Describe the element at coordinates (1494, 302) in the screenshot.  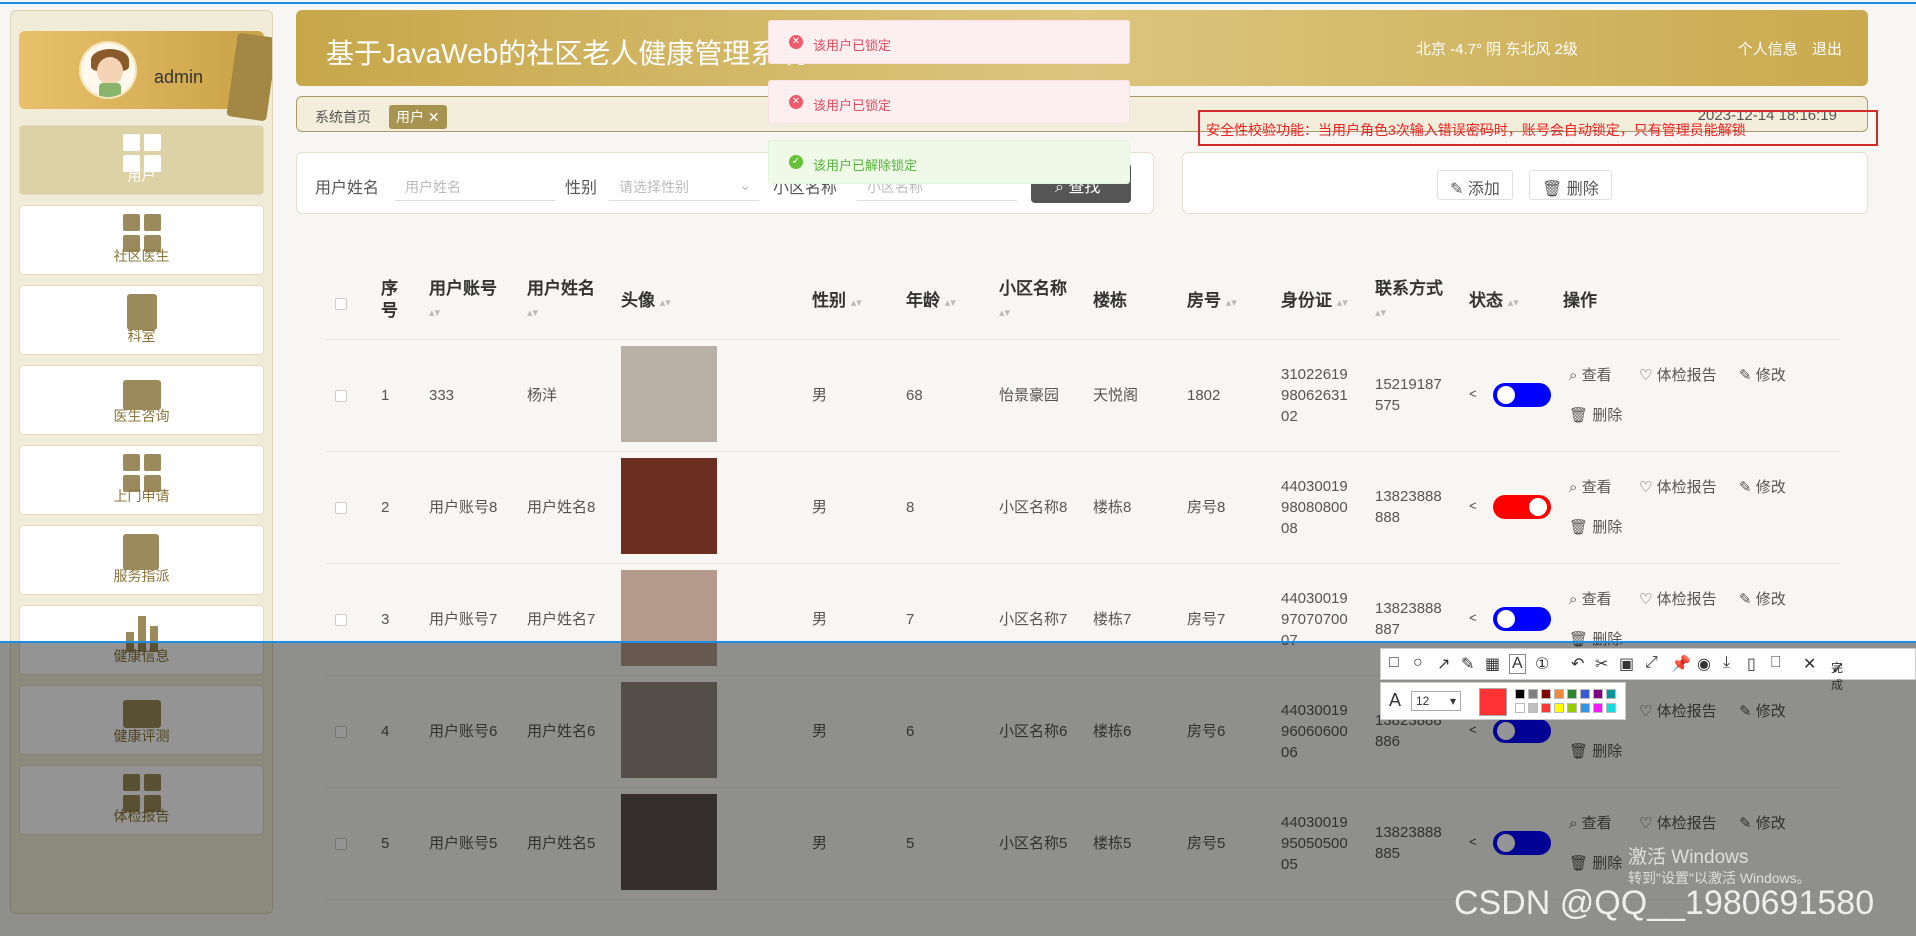
I see `col-status: 状态 ▴▾` at that location.